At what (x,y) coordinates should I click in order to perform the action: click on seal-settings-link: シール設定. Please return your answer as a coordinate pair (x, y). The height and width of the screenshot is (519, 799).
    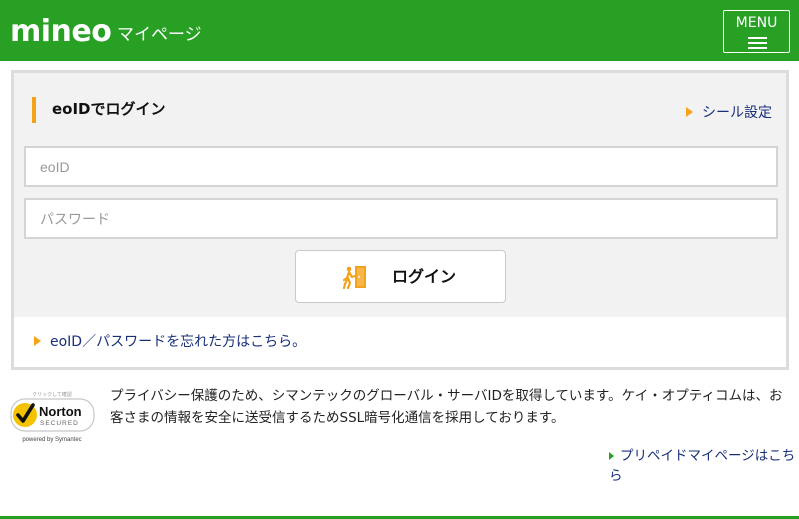
    Looking at the image, I should click on (729, 113).